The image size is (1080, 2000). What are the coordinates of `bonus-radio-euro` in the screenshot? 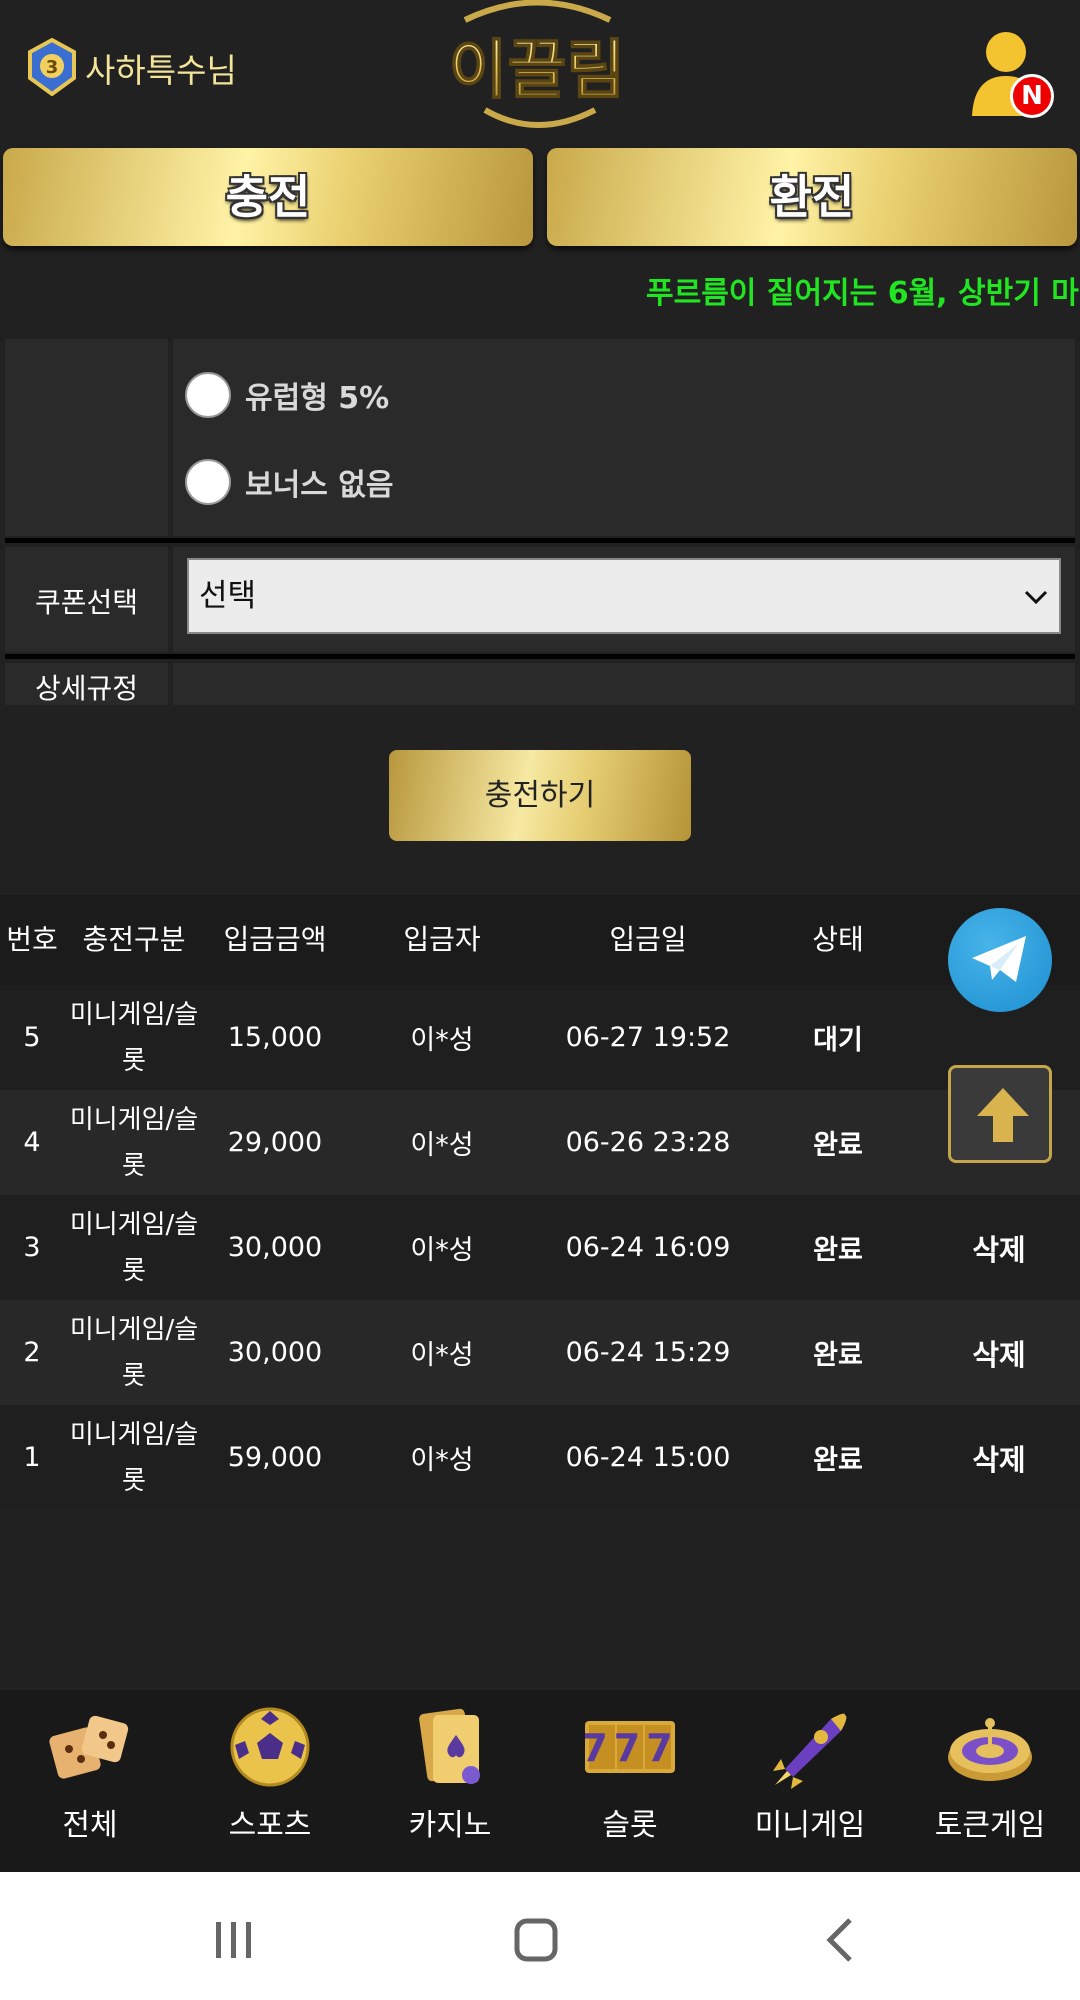 It's located at (208, 395).